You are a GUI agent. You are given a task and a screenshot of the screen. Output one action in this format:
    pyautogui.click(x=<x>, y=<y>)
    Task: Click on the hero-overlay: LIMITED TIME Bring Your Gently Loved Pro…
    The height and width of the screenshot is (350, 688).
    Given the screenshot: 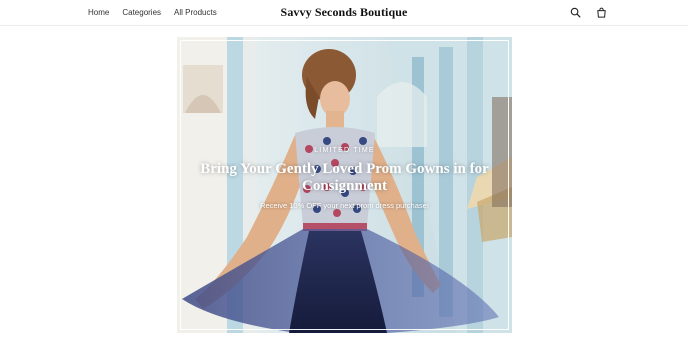 What is the action you would take?
    pyautogui.click(x=344, y=178)
    